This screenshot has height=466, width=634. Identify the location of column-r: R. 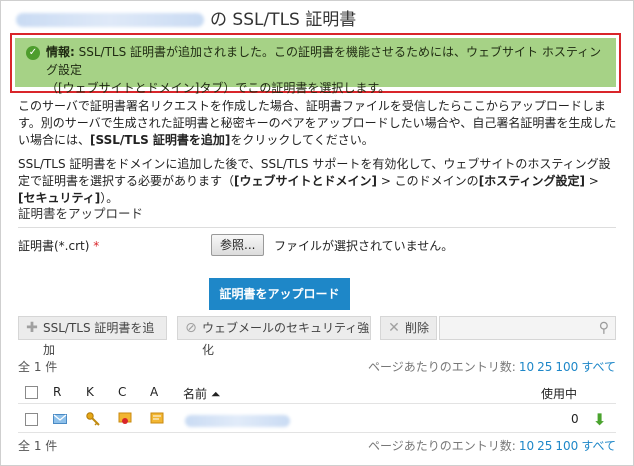
(57, 392).